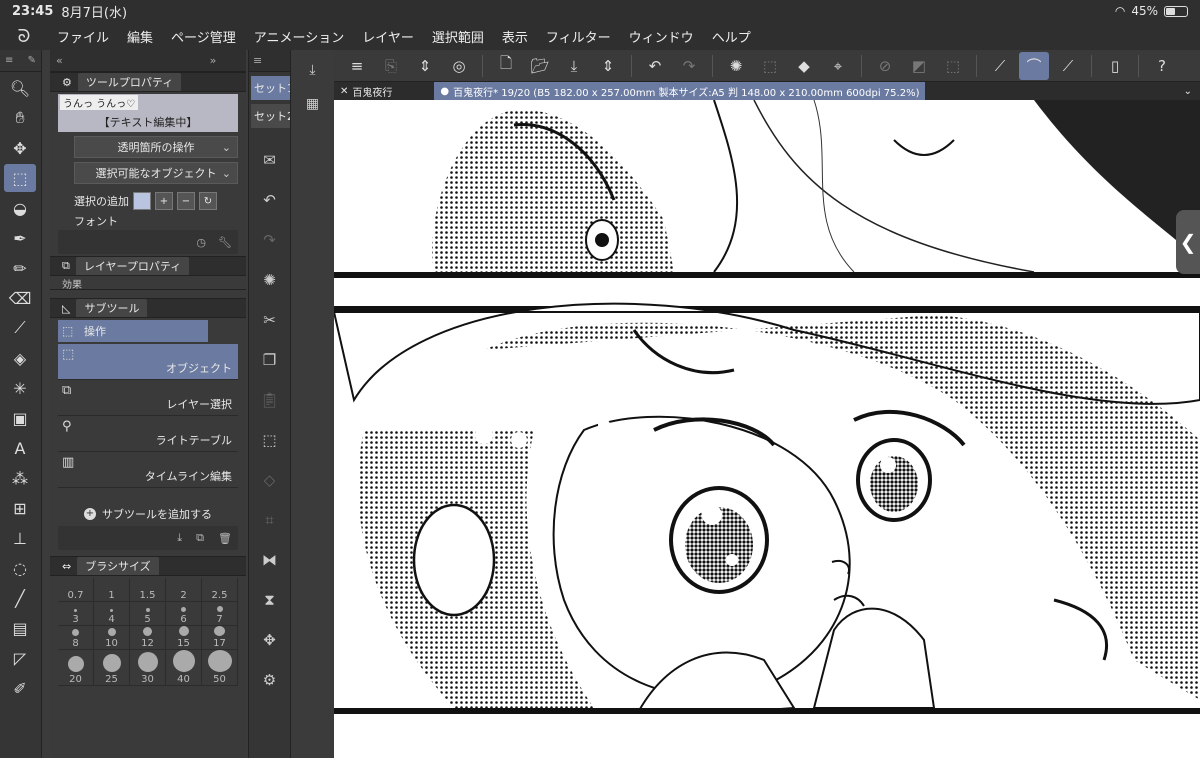  I want to click on brush-size-cell: 17, so click(220, 638).